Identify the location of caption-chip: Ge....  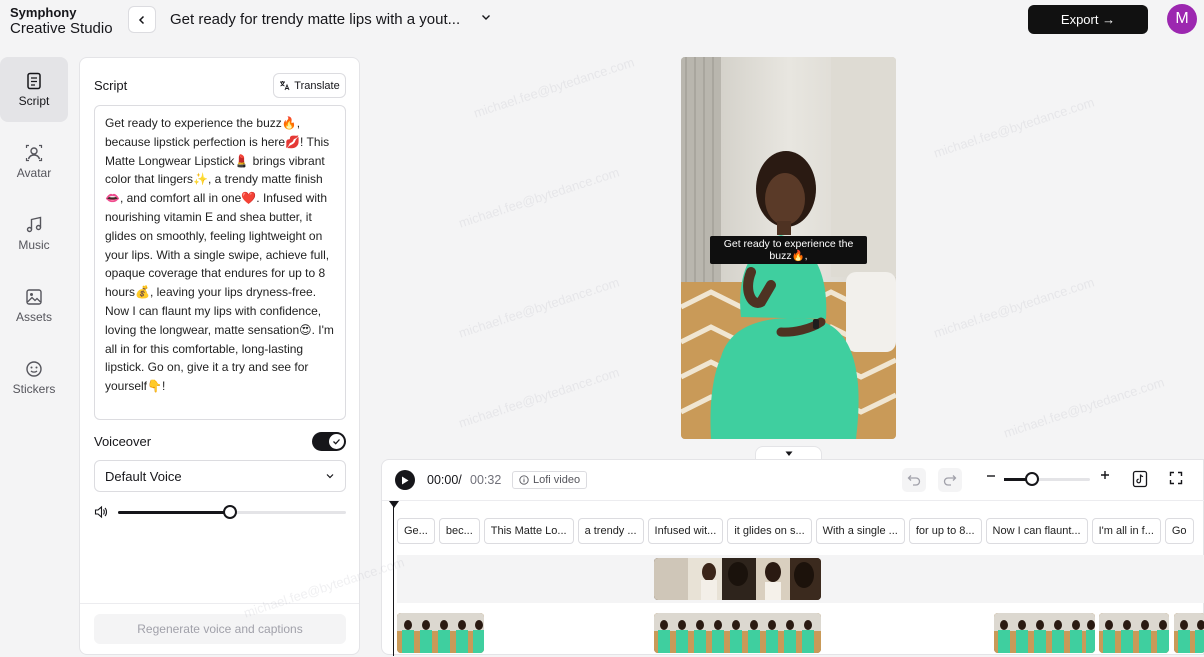
(416, 531).